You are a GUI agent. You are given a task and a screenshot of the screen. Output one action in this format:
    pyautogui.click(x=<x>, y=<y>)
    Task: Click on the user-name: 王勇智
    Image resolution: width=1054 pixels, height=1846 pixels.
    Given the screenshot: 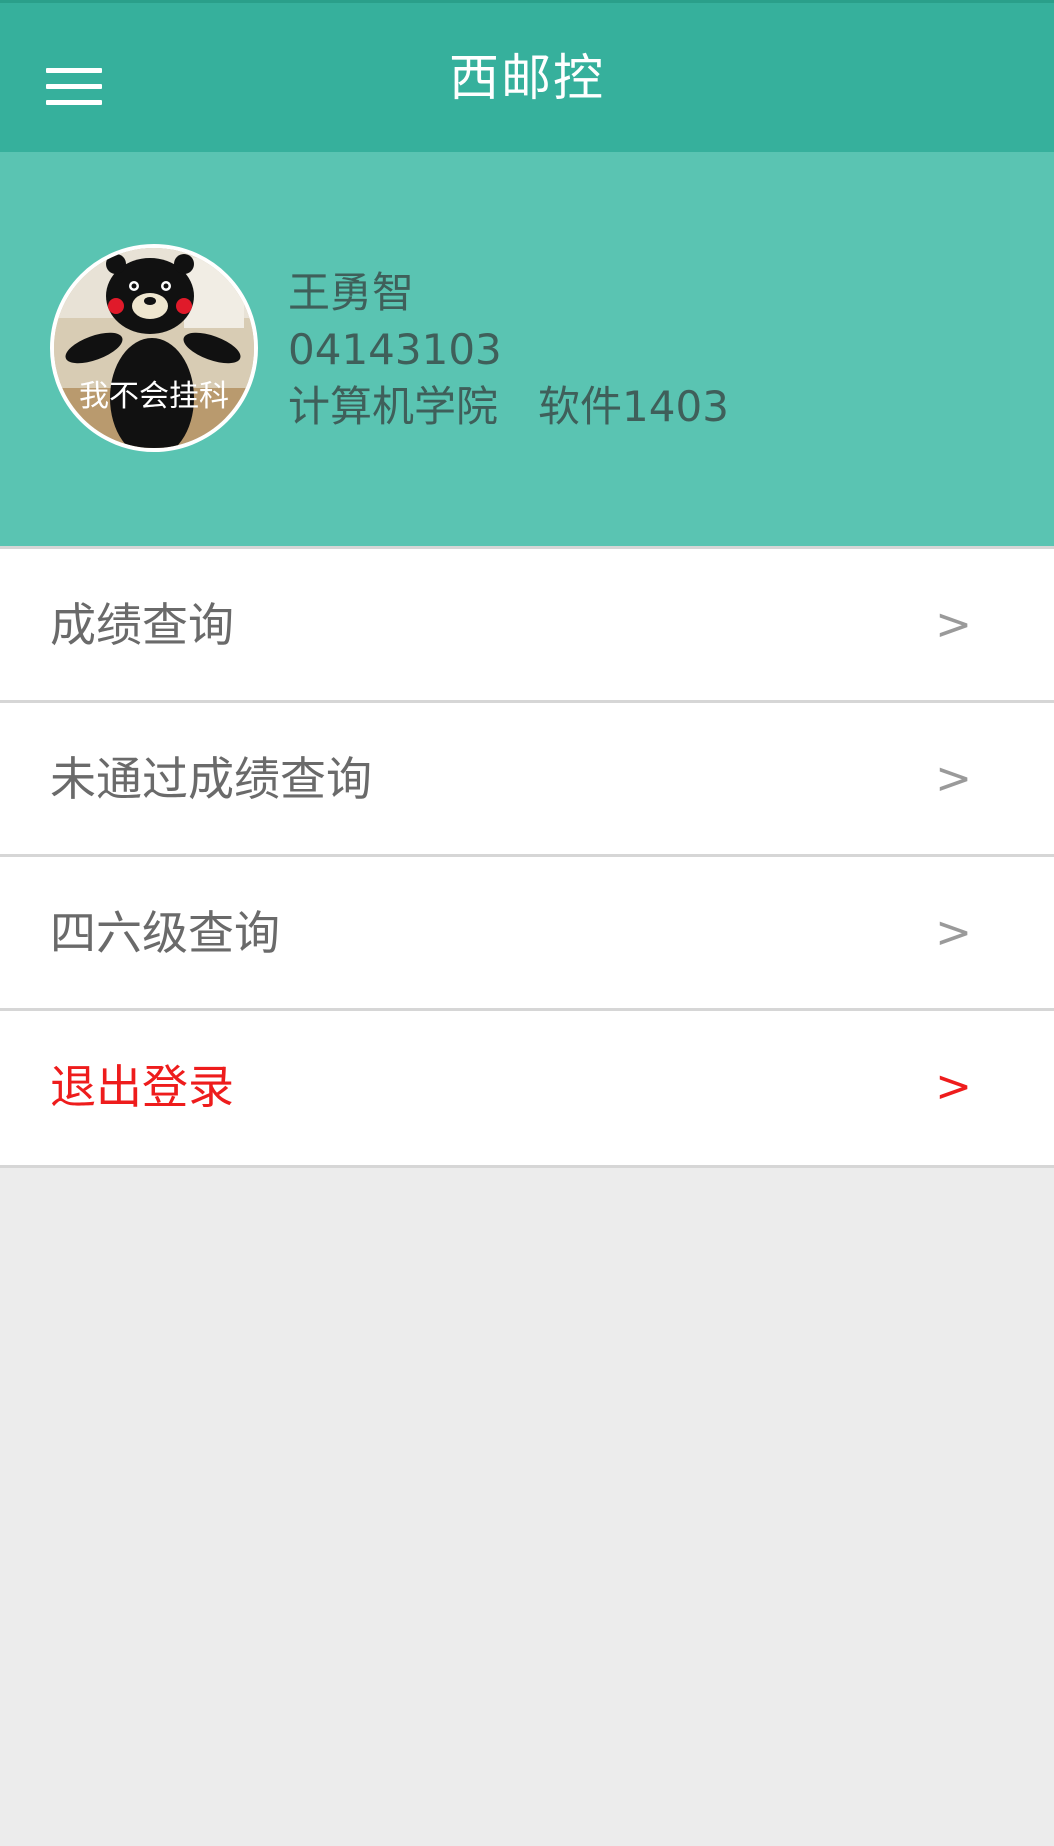 What is the action you would take?
    pyautogui.click(x=351, y=292)
    